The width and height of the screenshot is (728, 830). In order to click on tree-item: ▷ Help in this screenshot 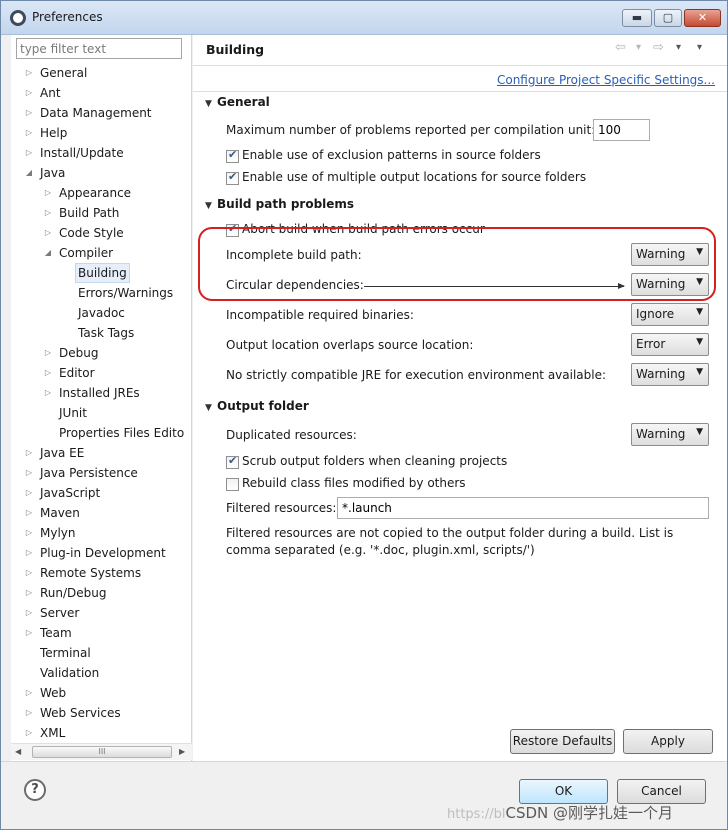, I will do `click(101, 133)`.